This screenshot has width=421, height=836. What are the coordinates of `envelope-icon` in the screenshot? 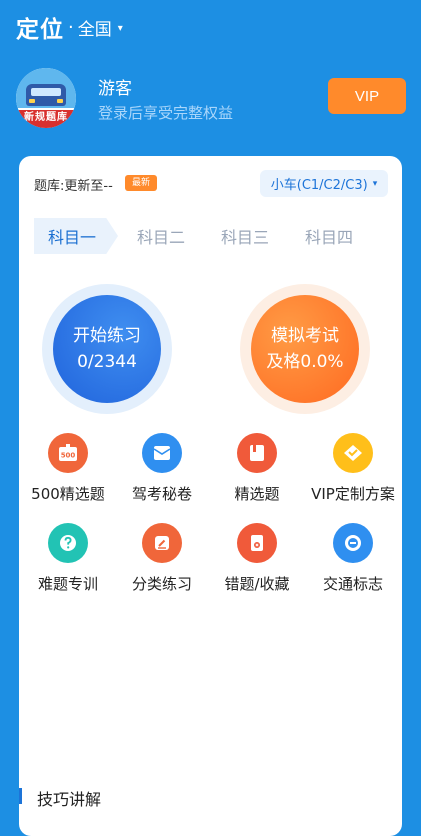 It's located at (162, 453).